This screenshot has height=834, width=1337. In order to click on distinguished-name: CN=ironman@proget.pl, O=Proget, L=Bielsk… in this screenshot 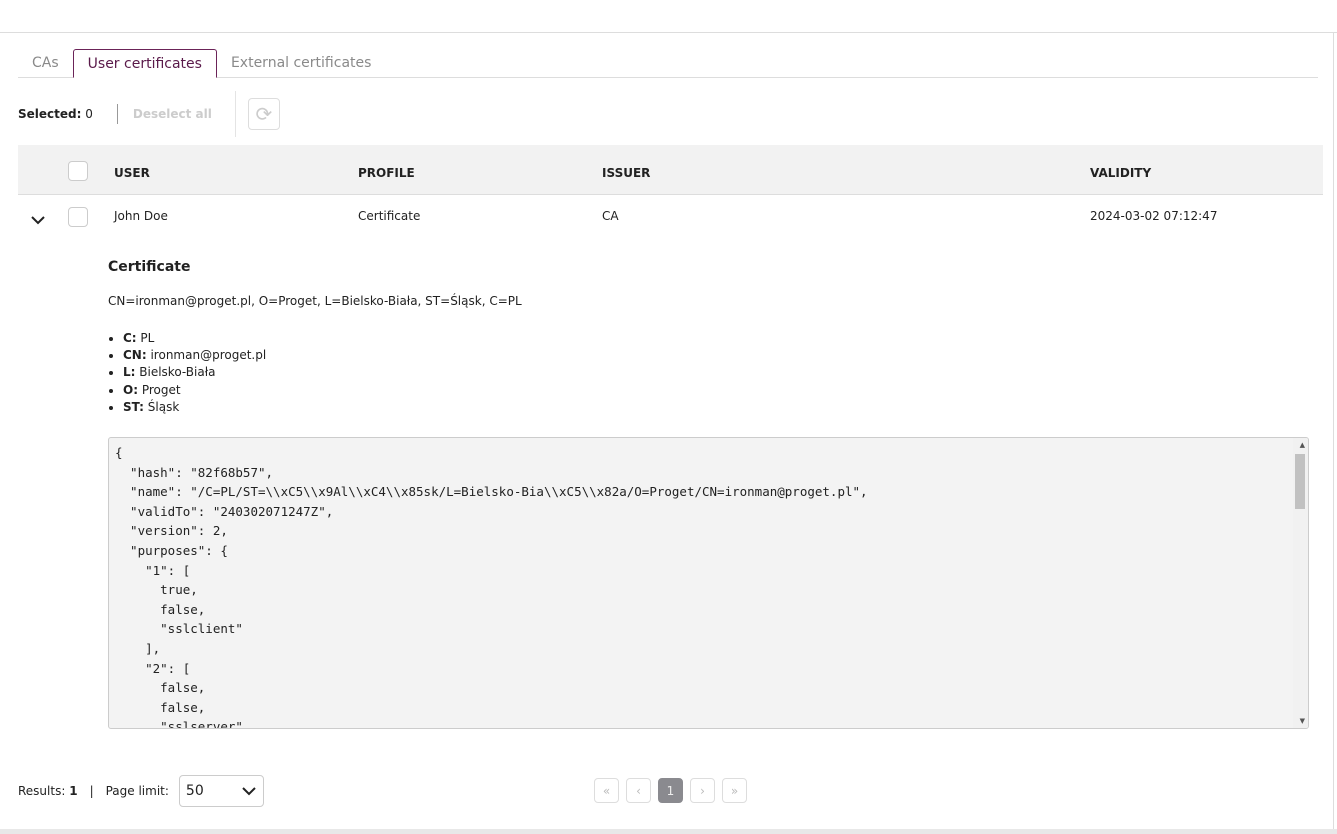, I will do `click(315, 301)`.